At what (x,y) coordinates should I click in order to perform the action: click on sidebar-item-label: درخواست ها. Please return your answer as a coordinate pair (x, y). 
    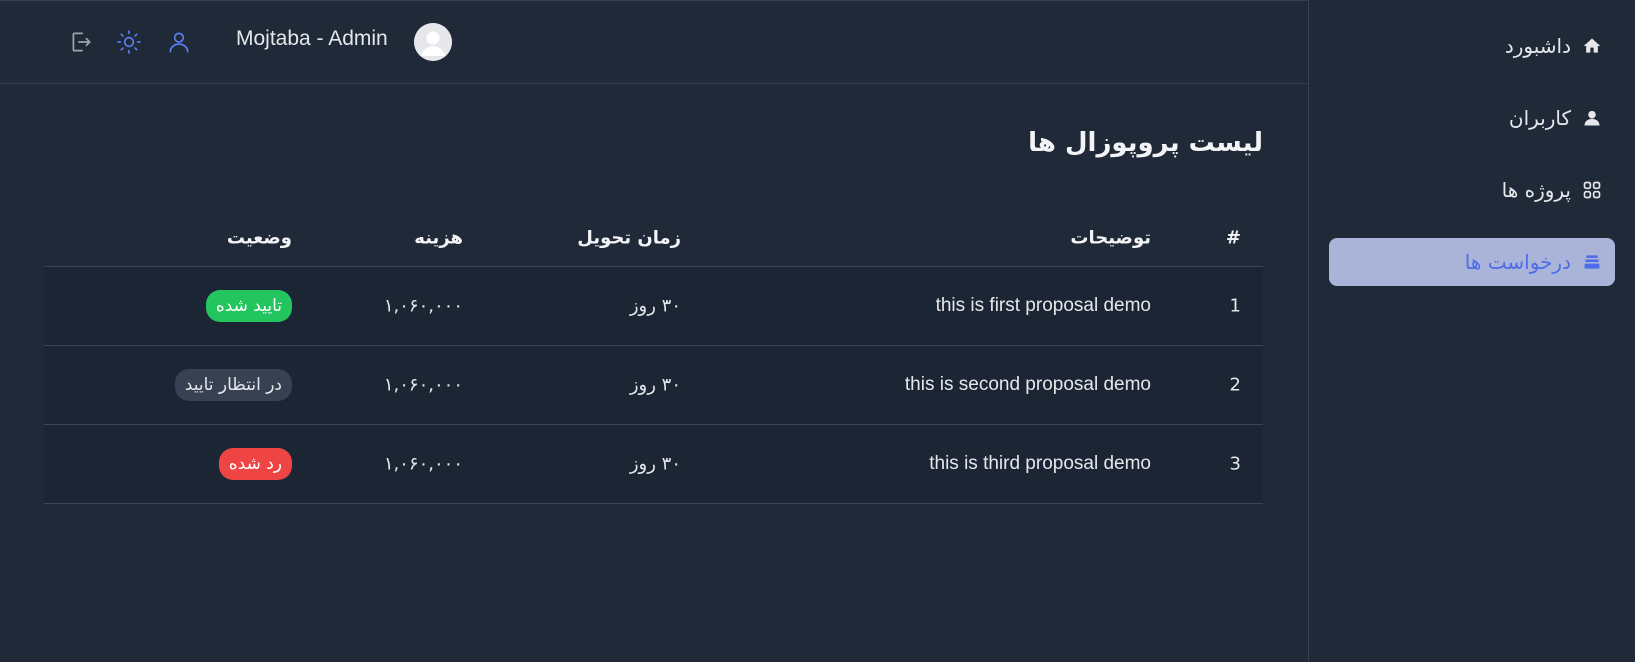
    Looking at the image, I should click on (1517, 262).